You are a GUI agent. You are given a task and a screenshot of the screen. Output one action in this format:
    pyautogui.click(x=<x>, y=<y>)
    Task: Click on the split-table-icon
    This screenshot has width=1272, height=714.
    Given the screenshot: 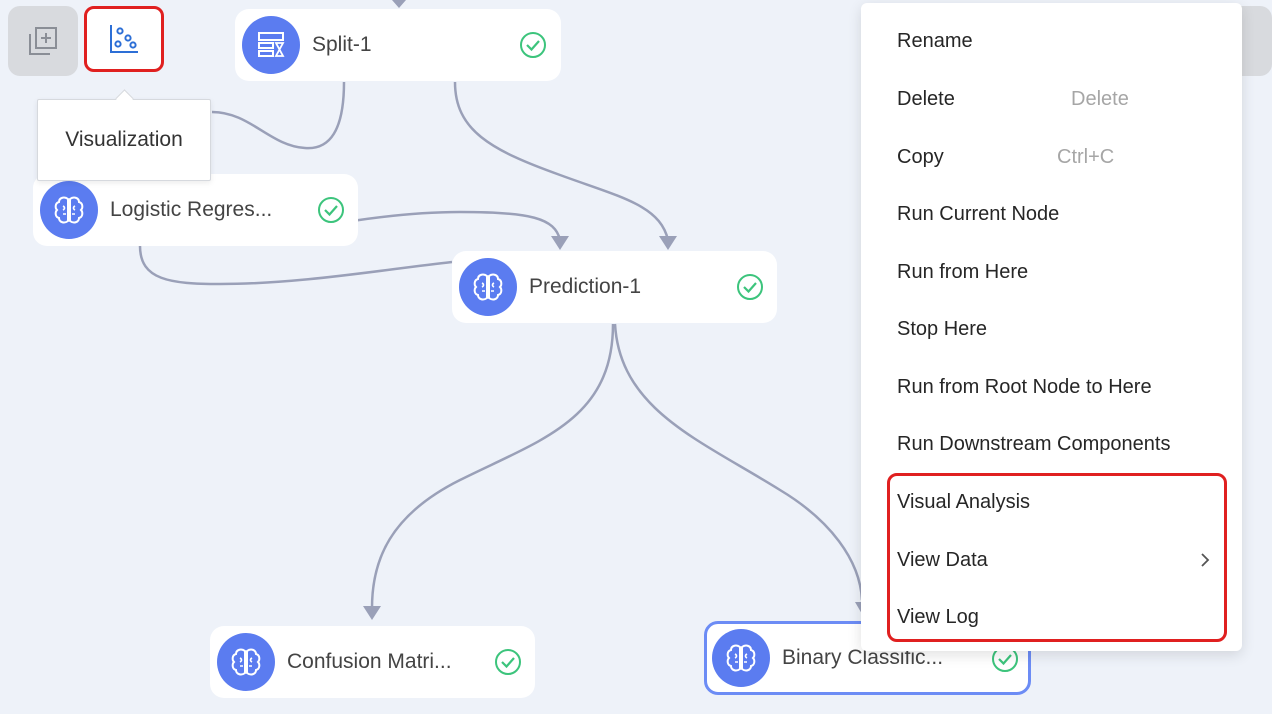 What is the action you would take?
    pyautogui.click(x=271, y=45)
    